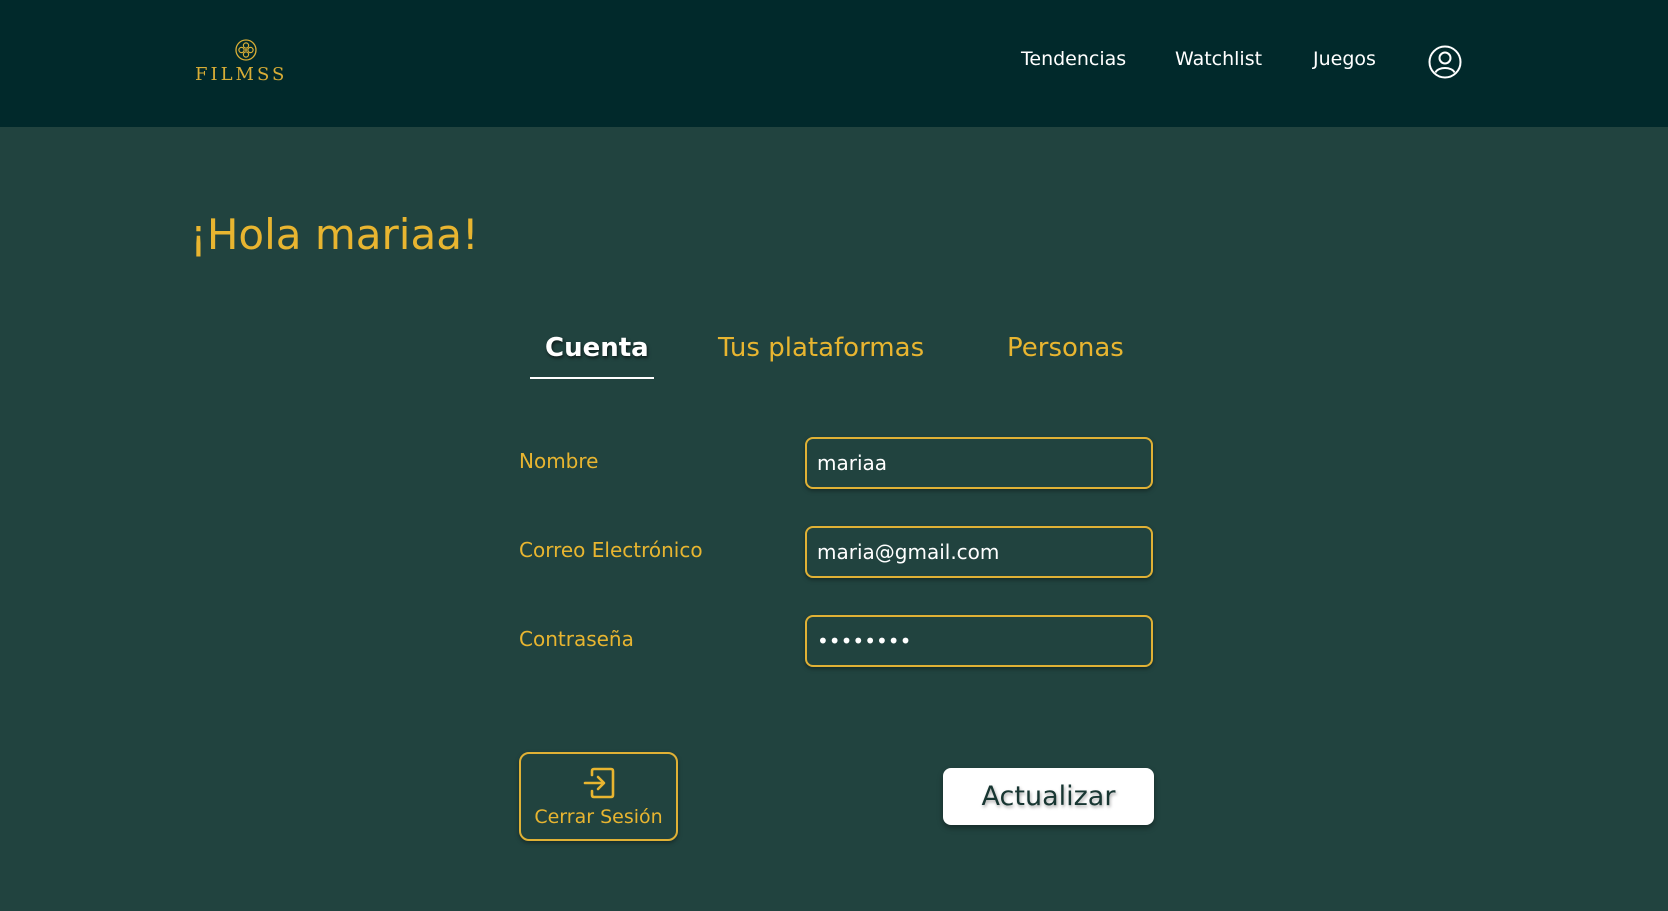 The image size is (1668, 911). I want to click on logout-button: Cerrar Sesión, so click(598, 796).